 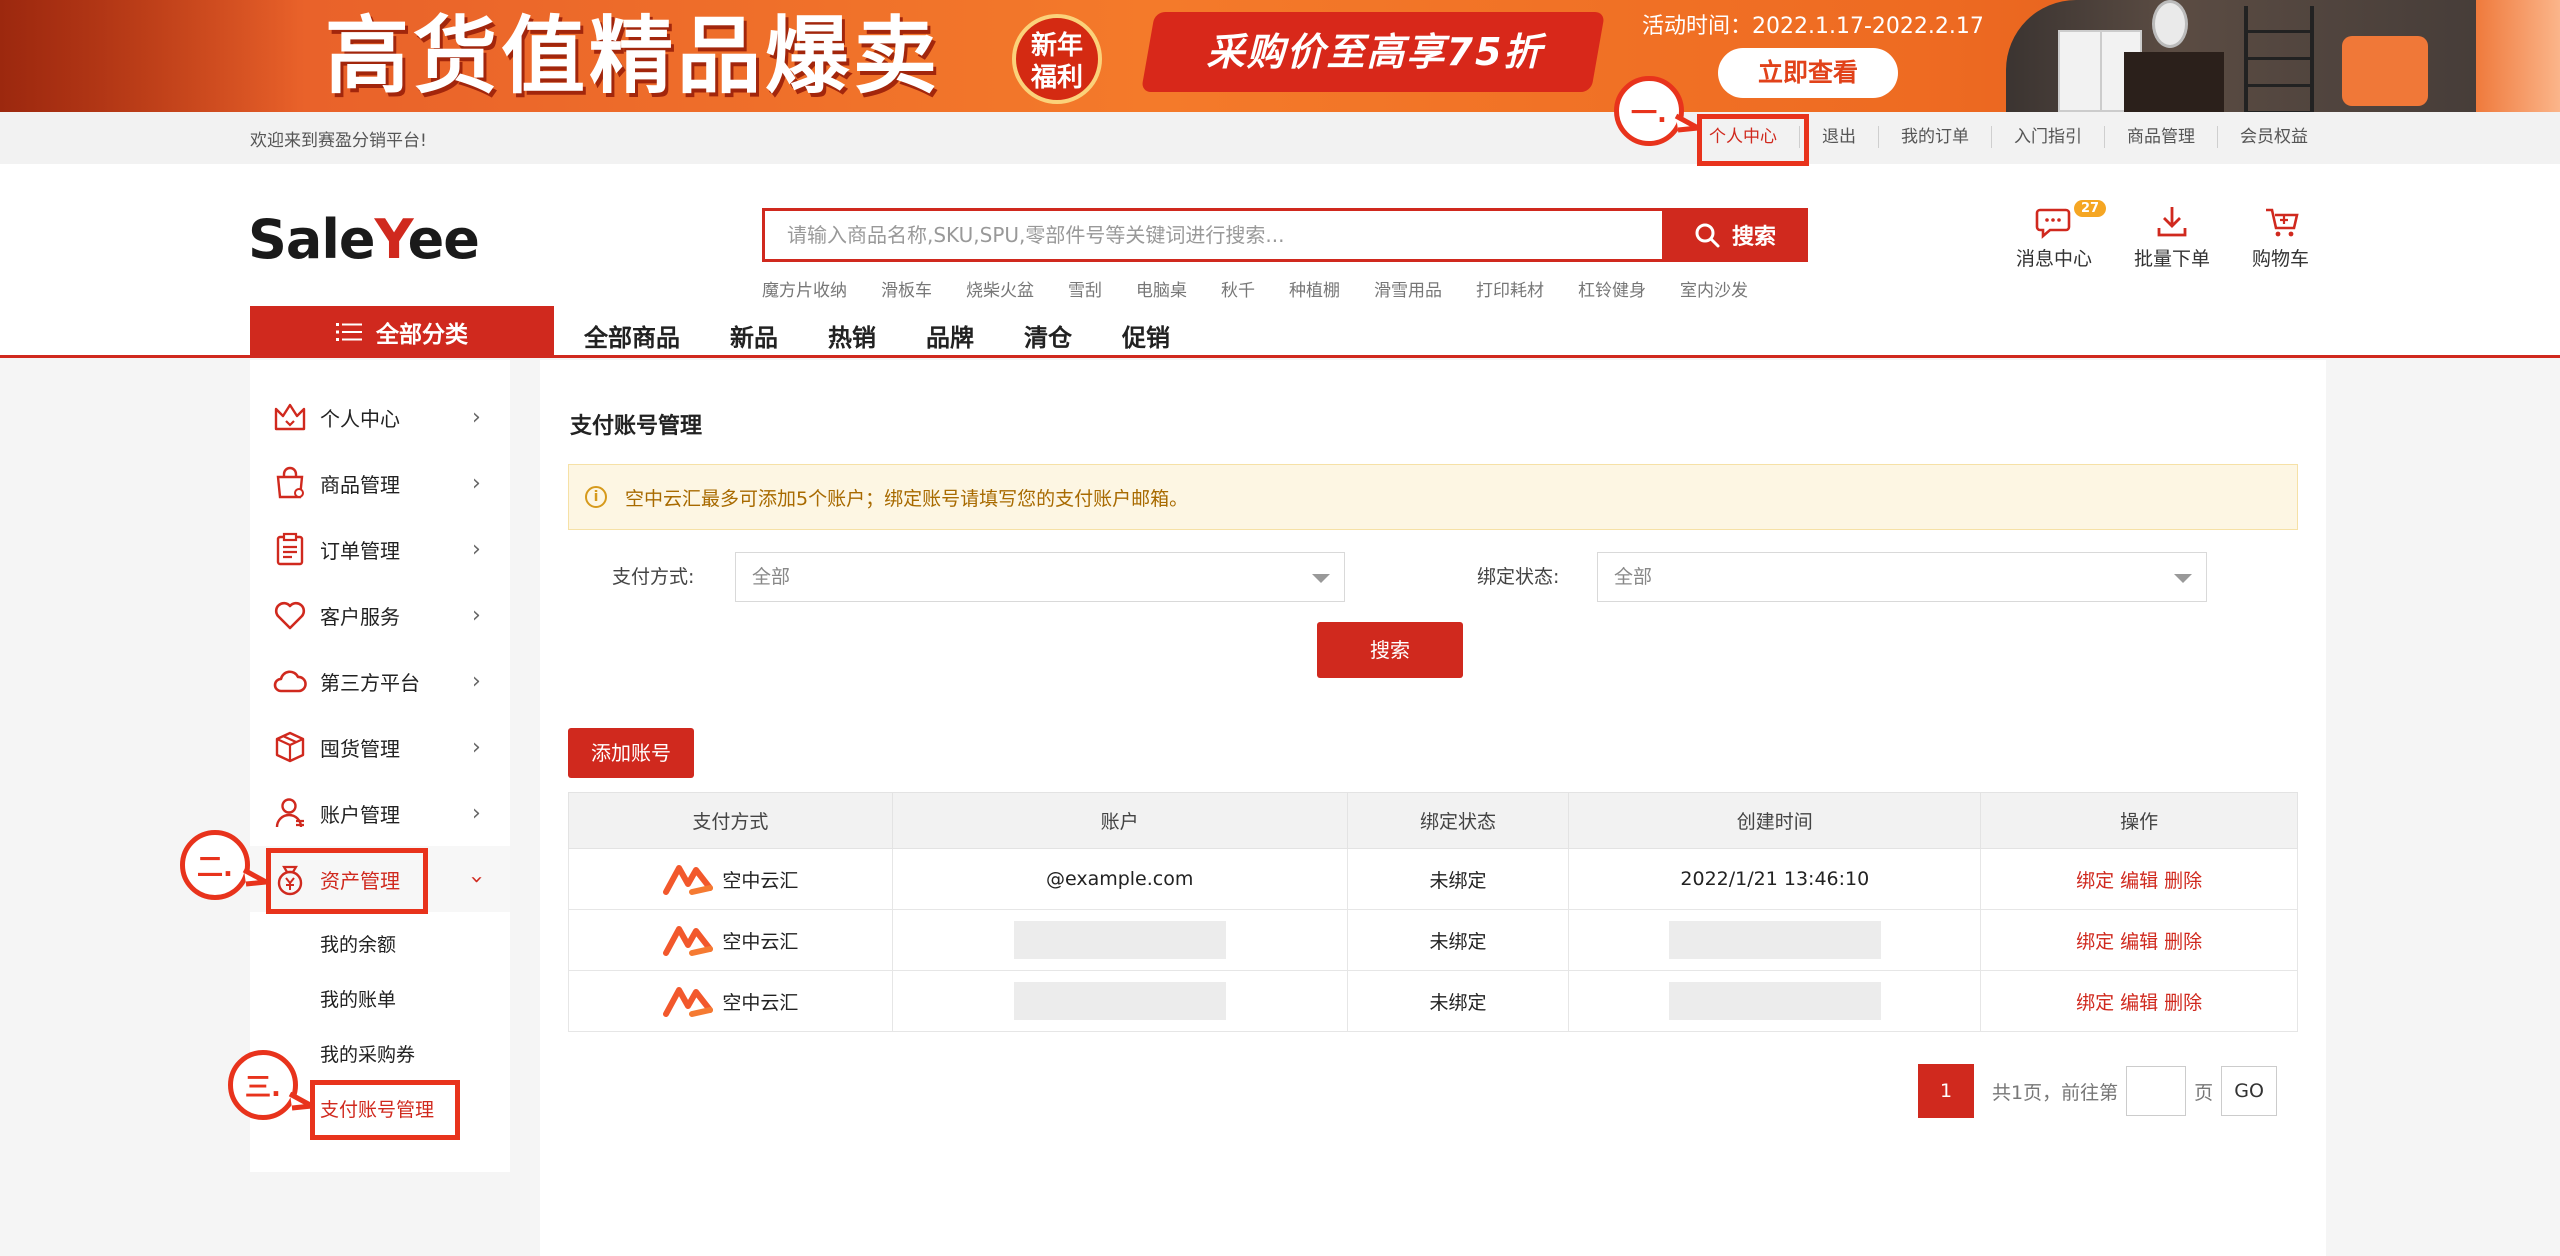 I want to click on payment-method-cell: 空中云汇, so click(x=730, y=1001).